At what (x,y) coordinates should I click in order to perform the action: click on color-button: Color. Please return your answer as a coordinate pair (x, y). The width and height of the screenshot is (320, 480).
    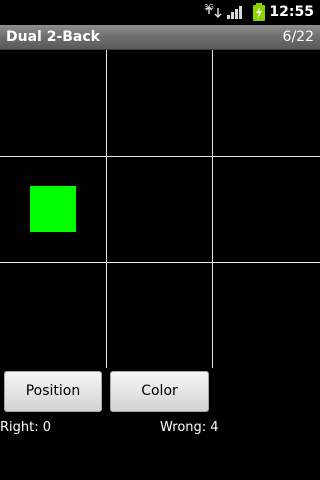
    Looking at the image, I should click on (159, 391).